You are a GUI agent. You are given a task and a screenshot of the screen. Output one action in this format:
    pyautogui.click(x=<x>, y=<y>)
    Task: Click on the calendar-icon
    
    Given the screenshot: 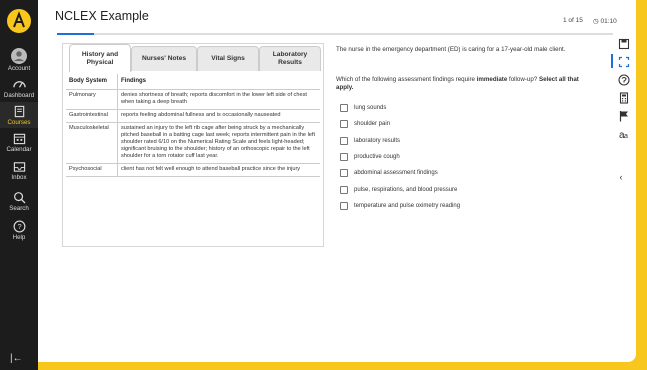 What is the action you would take?
    pyautogui.click(x=19, y=139)
    